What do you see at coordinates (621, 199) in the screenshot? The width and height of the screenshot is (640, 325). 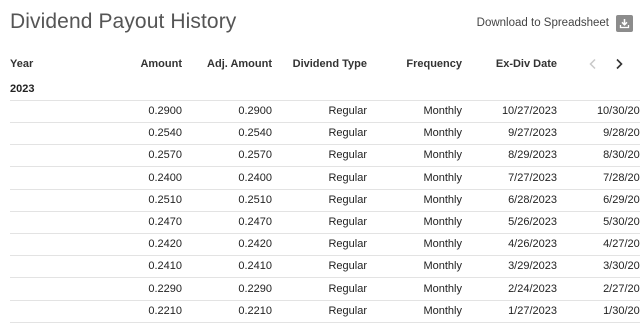 I see `cell-record-date: 6/29/2023` at bounding box center [621, 199].